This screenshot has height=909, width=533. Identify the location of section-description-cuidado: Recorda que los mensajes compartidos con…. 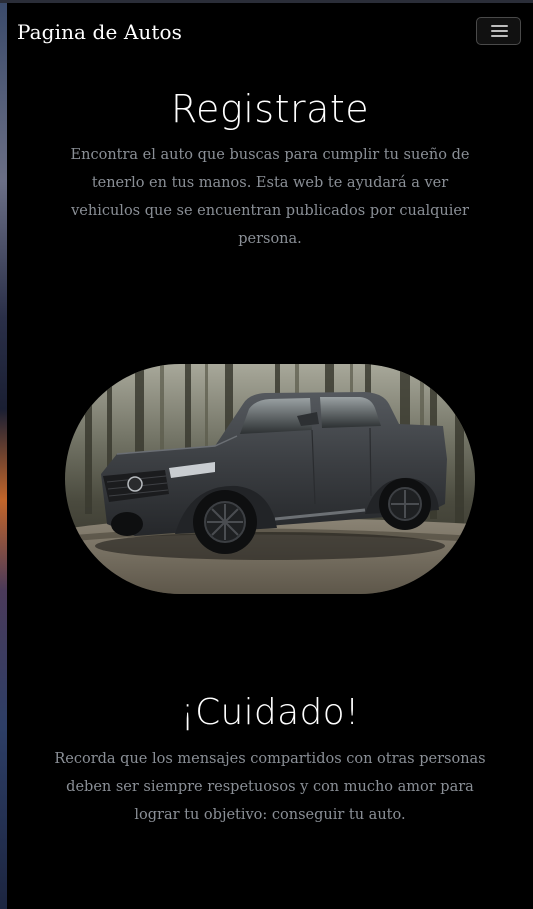
(270, 787).